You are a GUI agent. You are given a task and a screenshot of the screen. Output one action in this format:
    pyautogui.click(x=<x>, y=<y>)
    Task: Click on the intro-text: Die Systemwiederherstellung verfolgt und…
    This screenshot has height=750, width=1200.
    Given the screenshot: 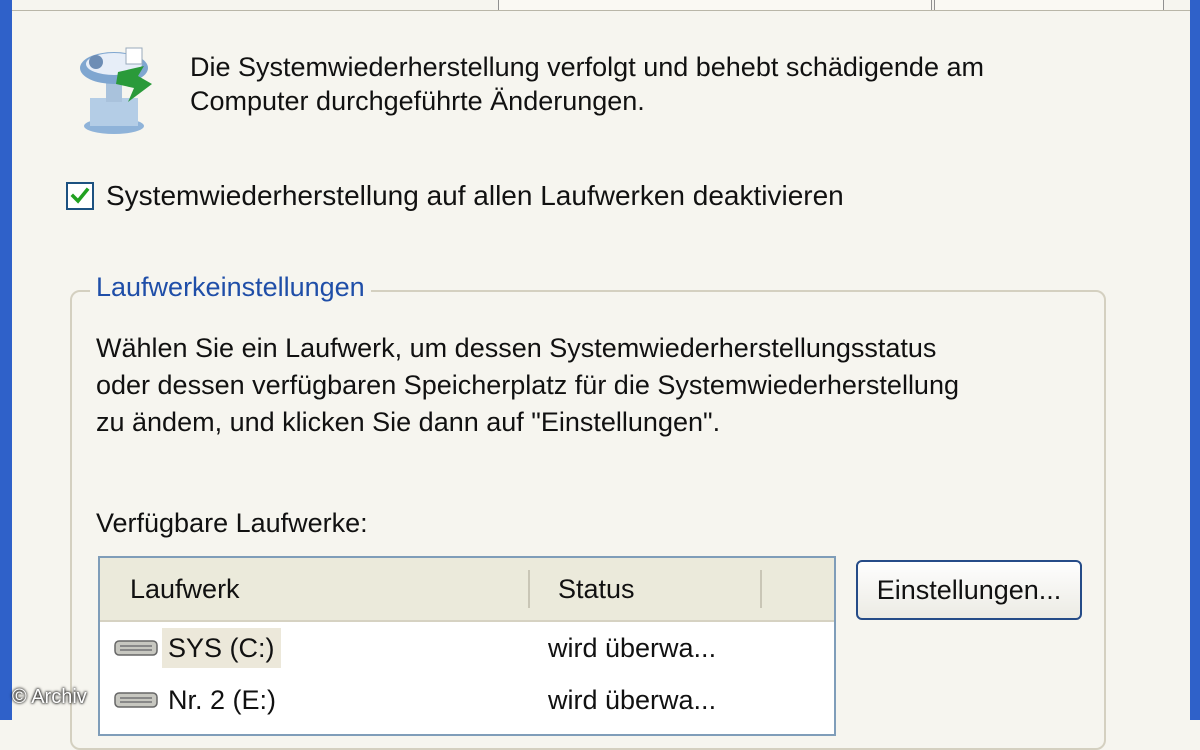 What is the action you would take?
    pyautogui.click(x=587, y=84)
    